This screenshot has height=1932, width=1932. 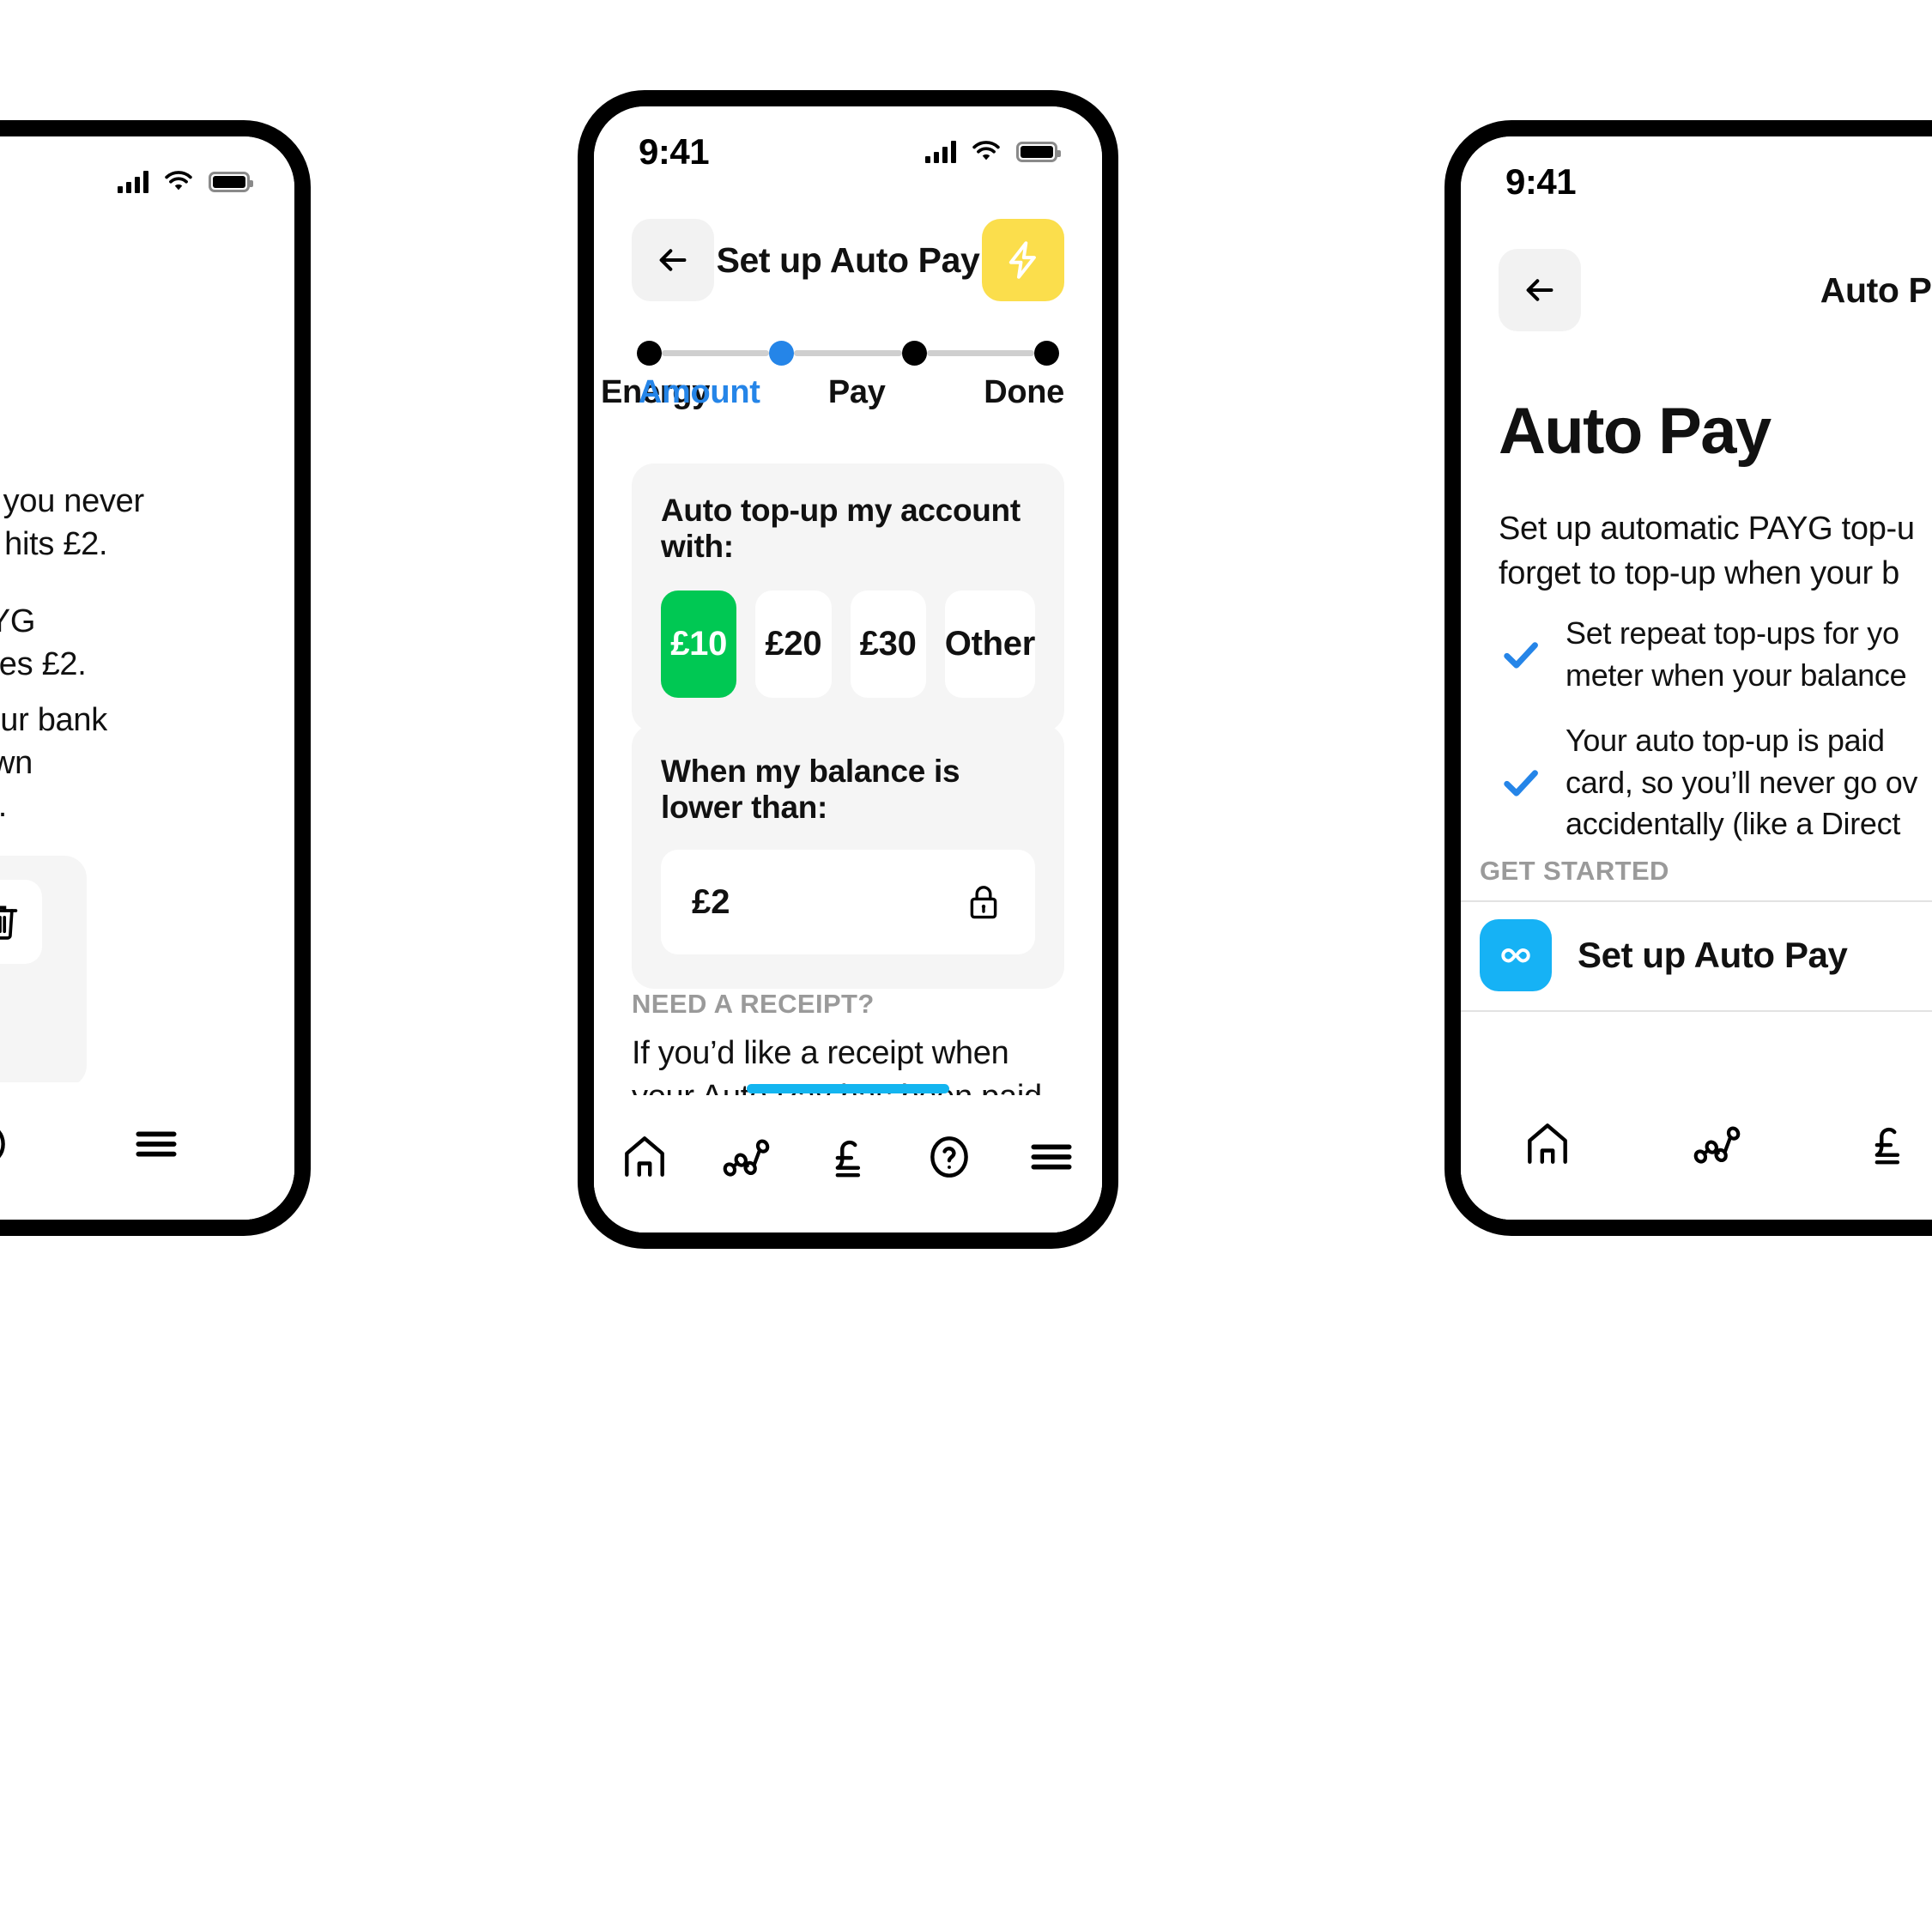 I want to click on right-bullet-2-line-2: card, so you’ll never go ov, so click(x=1742, y=782).